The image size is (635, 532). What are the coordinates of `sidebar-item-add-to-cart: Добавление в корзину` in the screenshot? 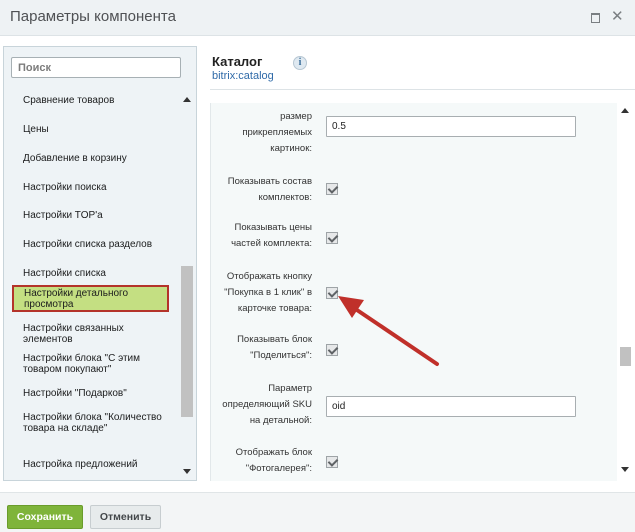 It's located at (98, 158).